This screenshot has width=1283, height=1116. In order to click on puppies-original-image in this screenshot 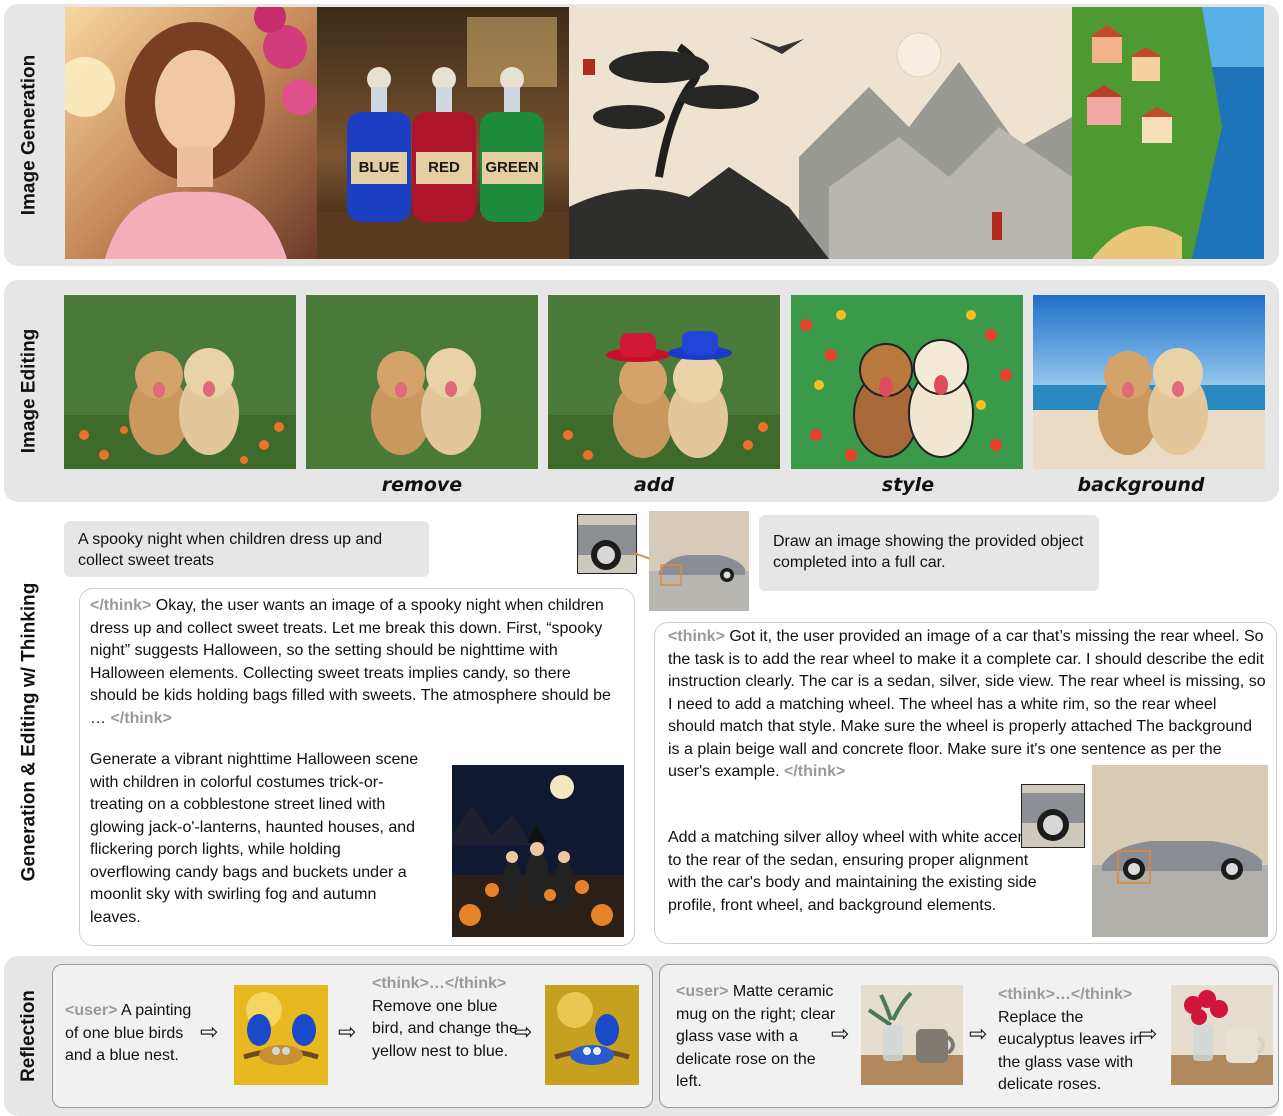, I will do `click(180, 382)`.